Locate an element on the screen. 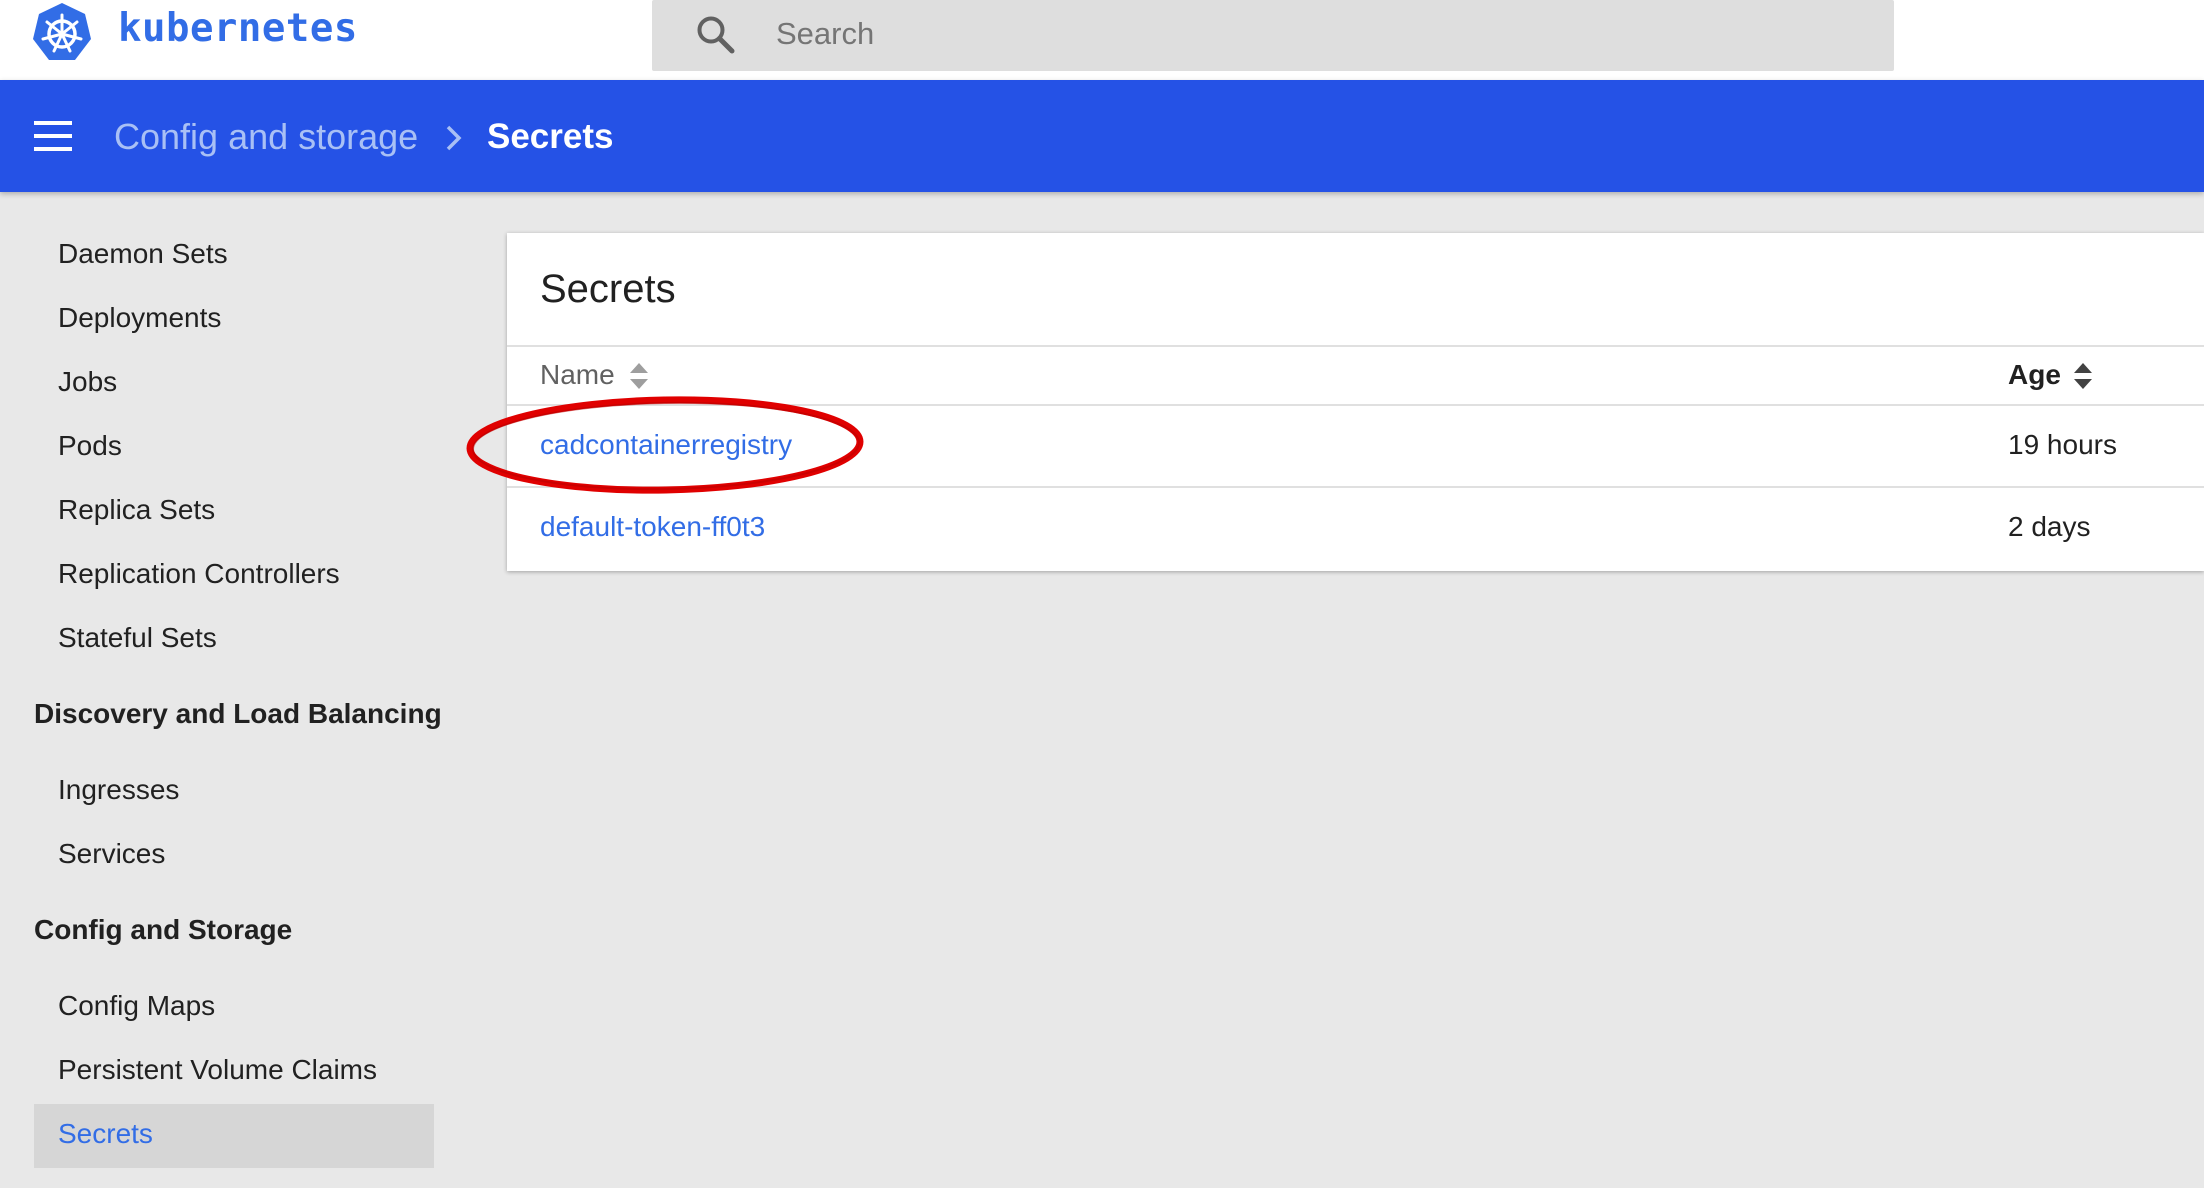 The height and width of the screenshot is (1188, 2204). breadcrumb-current: Secrets is located at coordinates (550, 136).